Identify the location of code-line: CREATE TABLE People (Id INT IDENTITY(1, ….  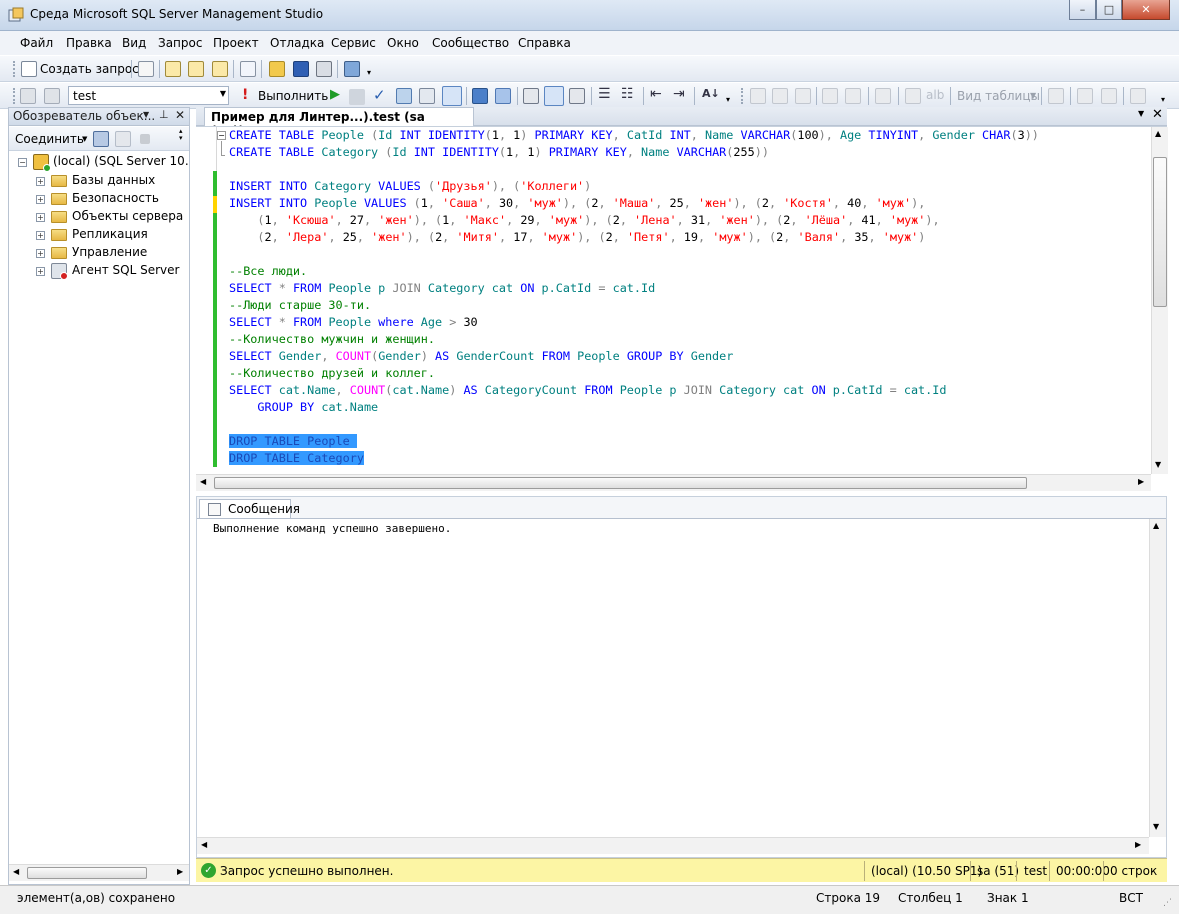
(634, 135).